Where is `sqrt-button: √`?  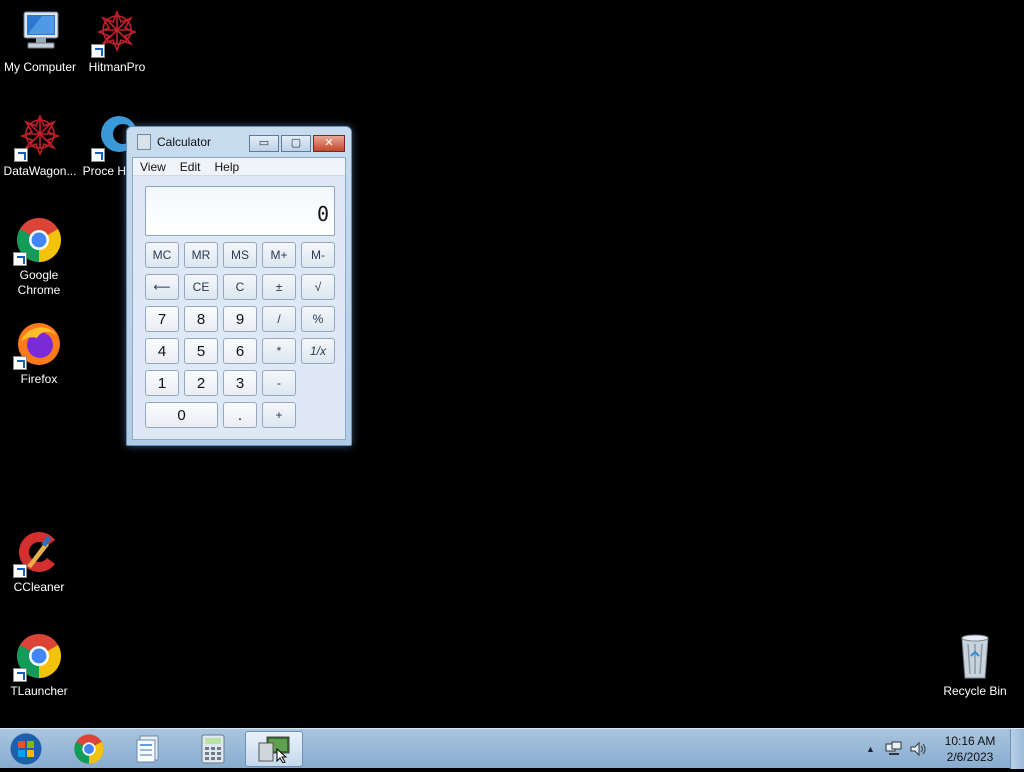 sqrt-button: √ is located at coordinates (318, 287).